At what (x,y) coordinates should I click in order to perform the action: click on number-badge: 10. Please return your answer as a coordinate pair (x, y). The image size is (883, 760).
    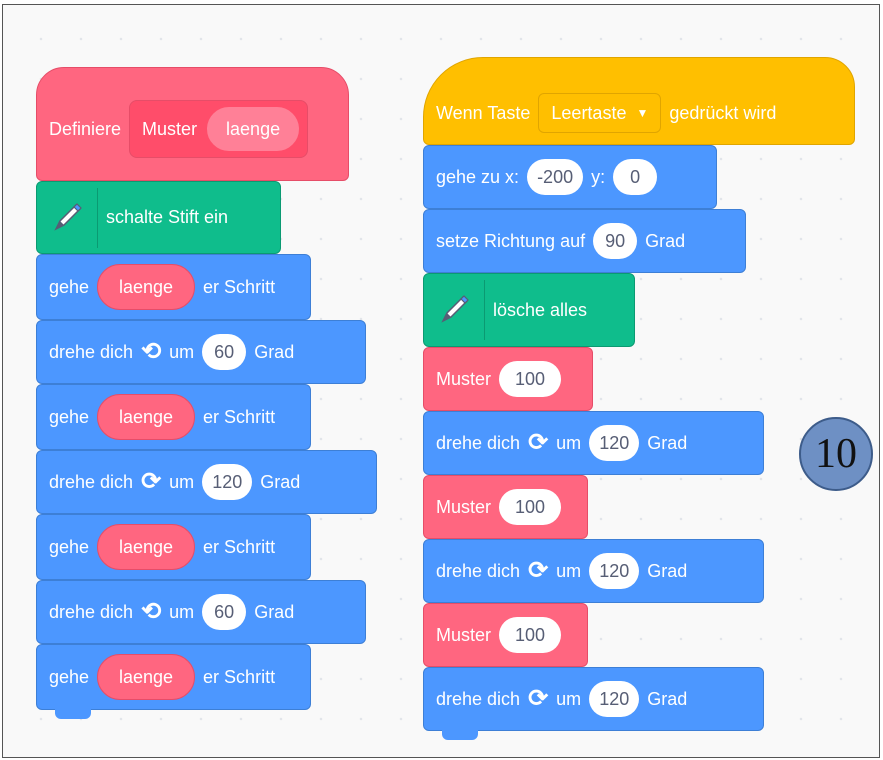
    Looking at the image, I should click on (836, 454).